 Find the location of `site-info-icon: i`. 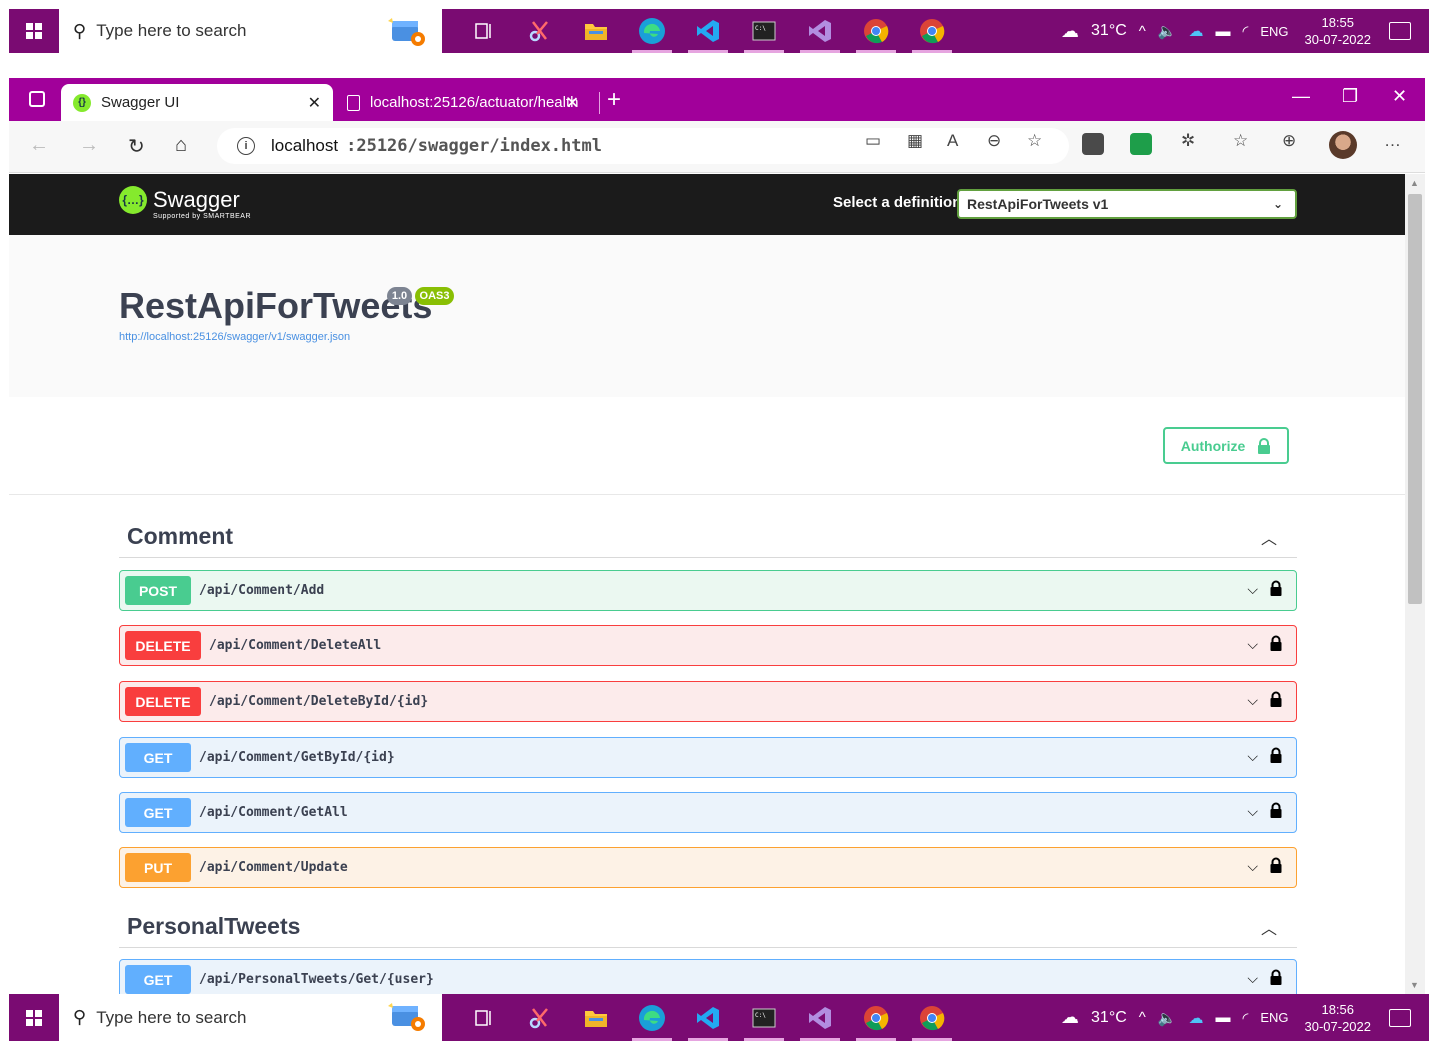

site-info-icon: i is located at coordinates (246, 146).